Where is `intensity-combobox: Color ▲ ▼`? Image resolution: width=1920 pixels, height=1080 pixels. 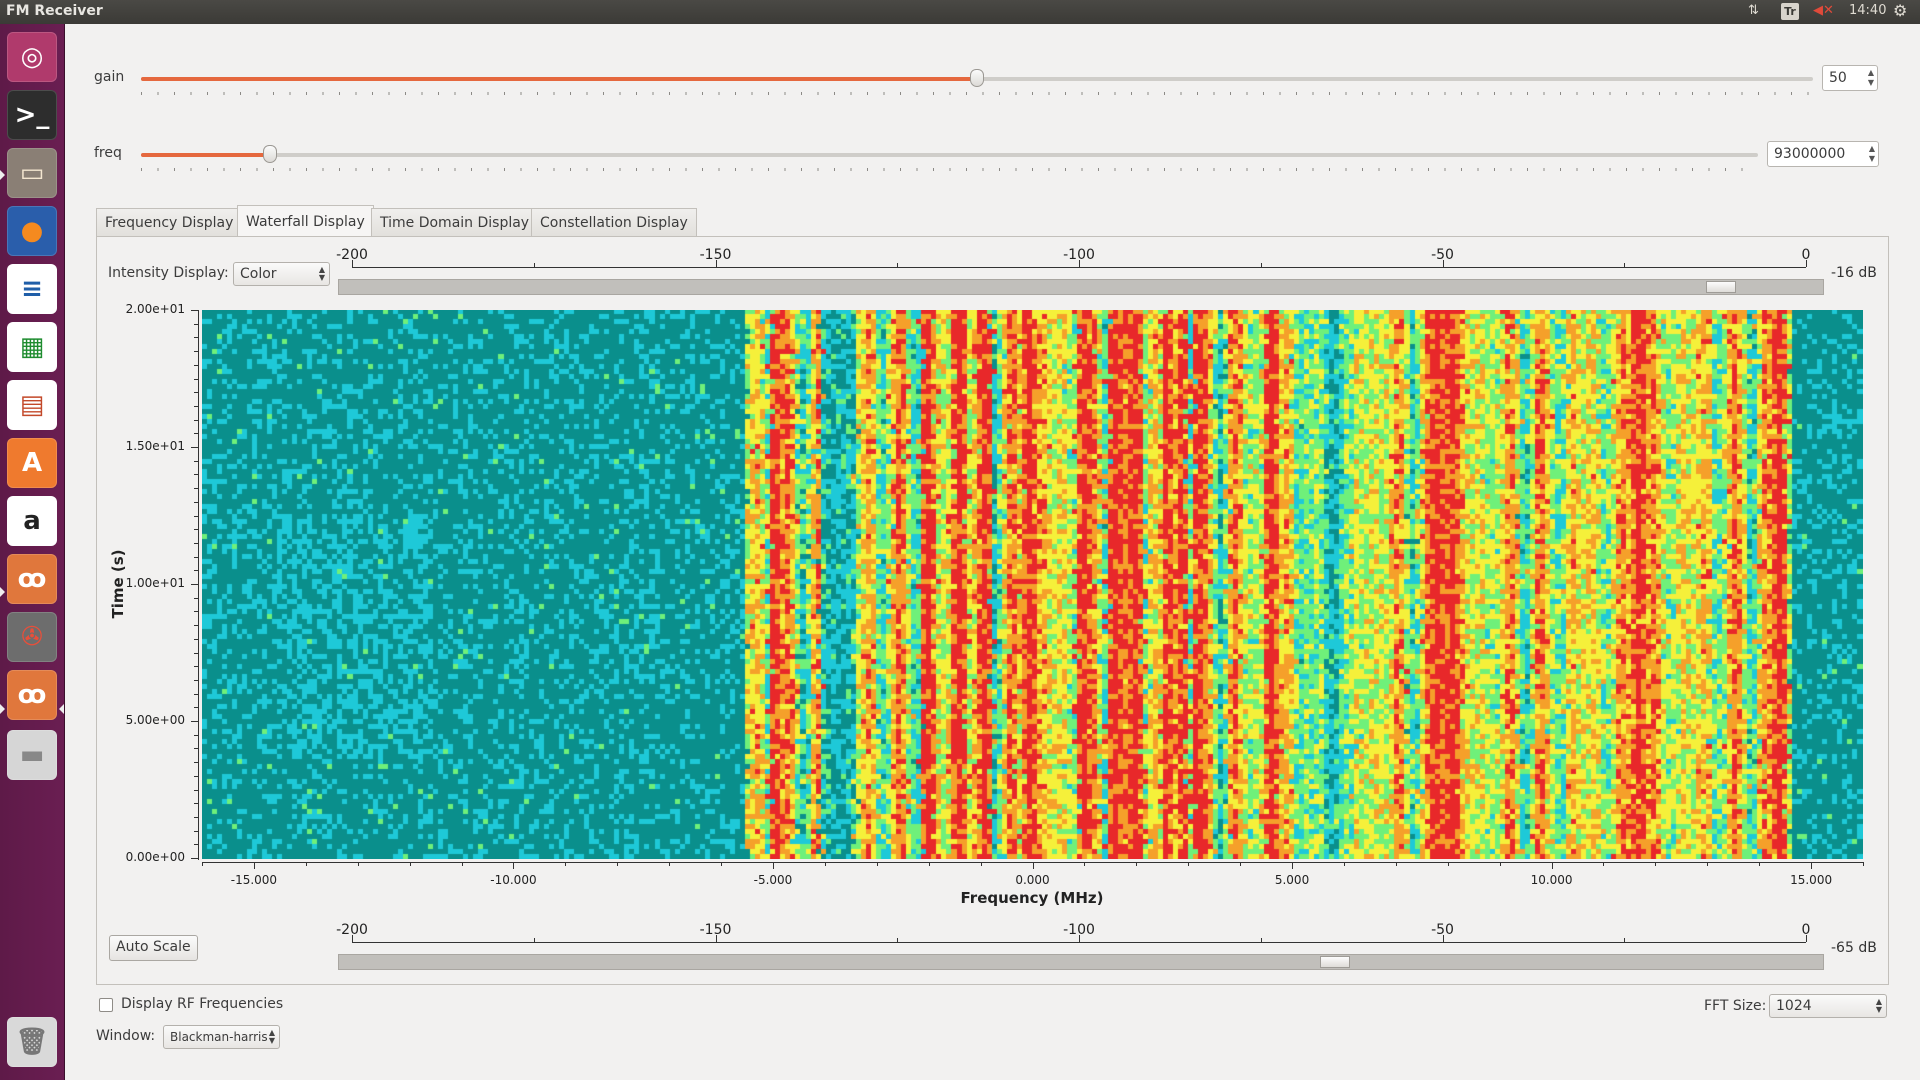
intensity-combobox: Color ▲ ▼ is located at coordinates (281, 274).